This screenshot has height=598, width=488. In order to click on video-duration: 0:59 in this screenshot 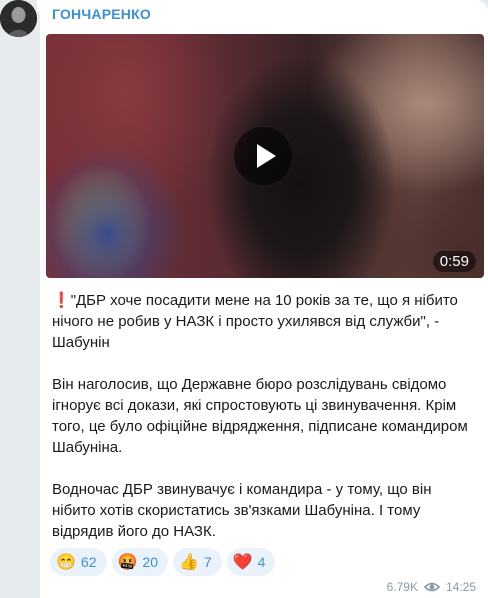, I will do `click(454, 261)`.